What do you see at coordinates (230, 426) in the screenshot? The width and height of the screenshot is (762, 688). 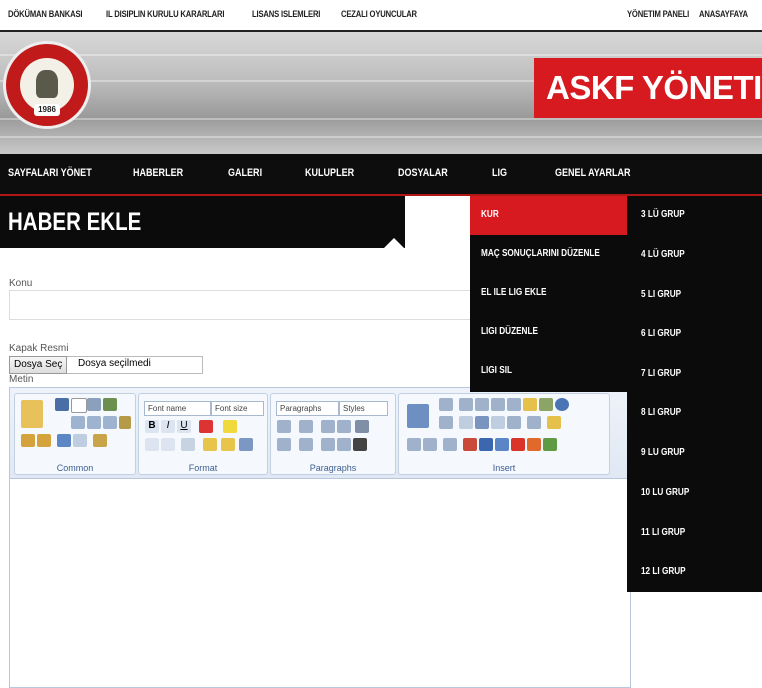 I see `highlight-color-icon` at bounding box center [230, 426].